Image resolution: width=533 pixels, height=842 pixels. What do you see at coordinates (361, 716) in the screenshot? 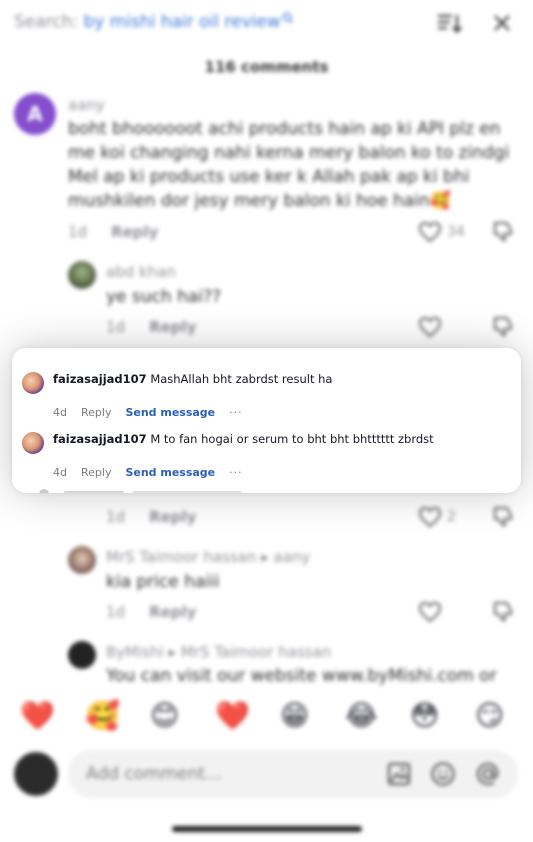
I see `emoji-button: 😂` at bounding box center [361, 716].